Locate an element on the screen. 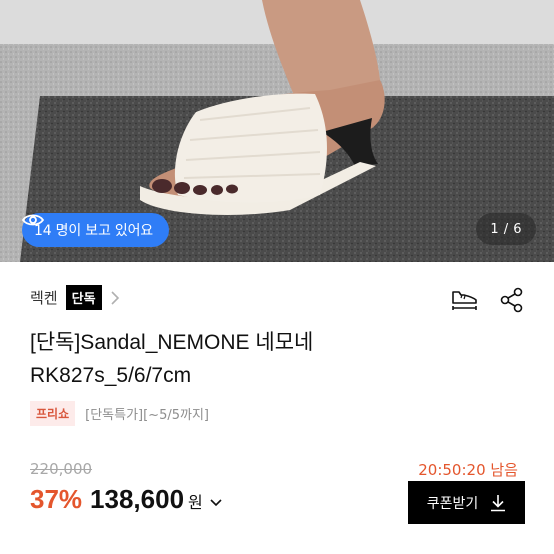 Image resolution: width=554 pixels, height=554 pixels. currency-unit: 원 is located at coordinates (195, 502).